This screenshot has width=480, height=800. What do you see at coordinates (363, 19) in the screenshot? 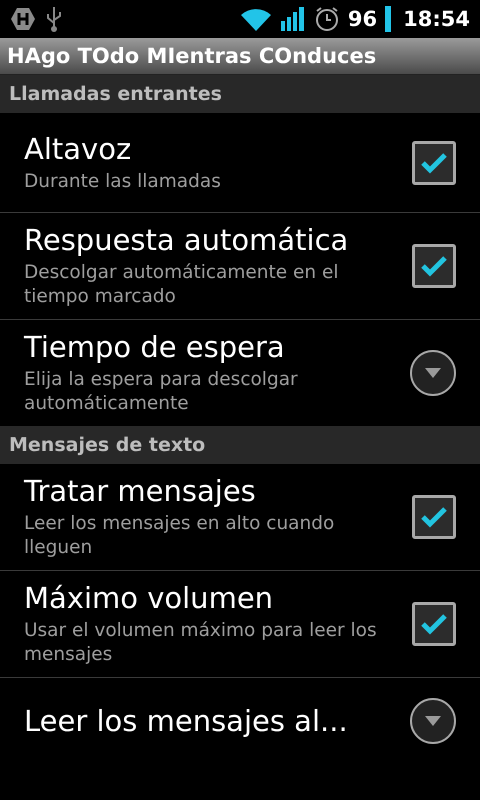
I see `battery-level: 96` at bounding box center [363, 19].